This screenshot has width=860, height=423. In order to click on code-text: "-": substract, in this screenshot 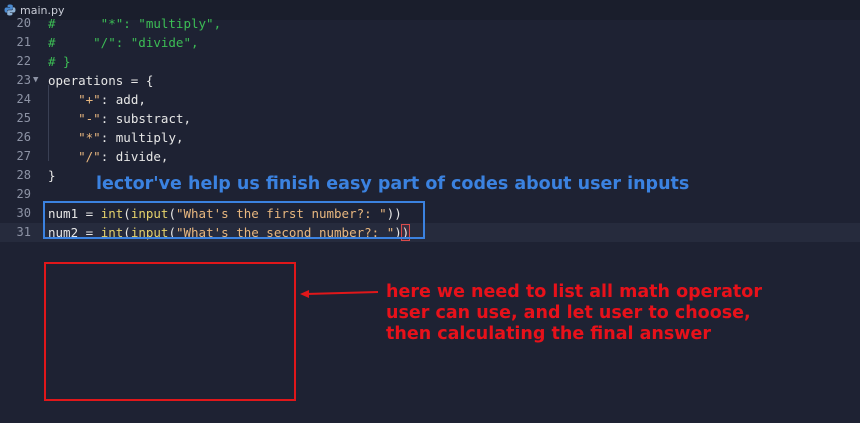, I will do `click(135, 118)`.